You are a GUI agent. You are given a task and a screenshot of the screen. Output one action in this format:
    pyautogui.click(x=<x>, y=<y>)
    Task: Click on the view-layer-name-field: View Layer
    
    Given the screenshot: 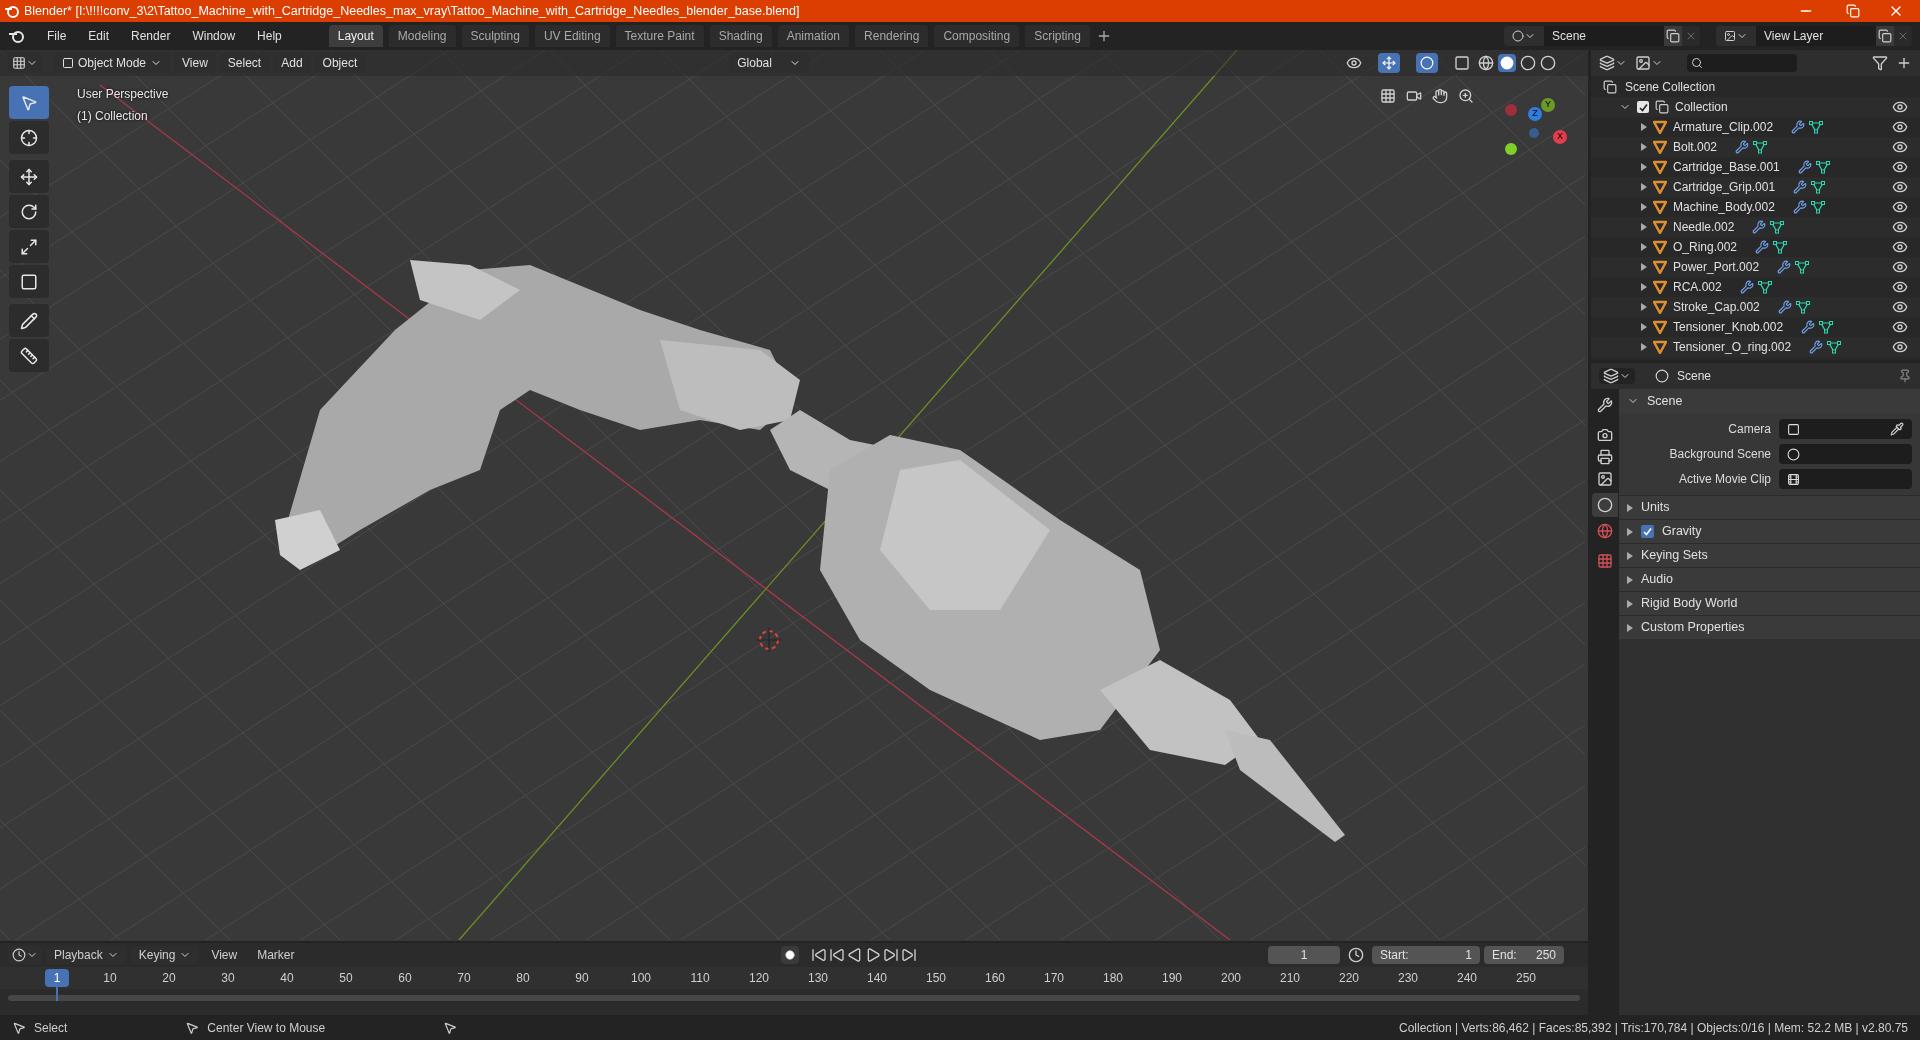 What is the action you would take?
    pyautogui.click(x=1816, y=36)
    